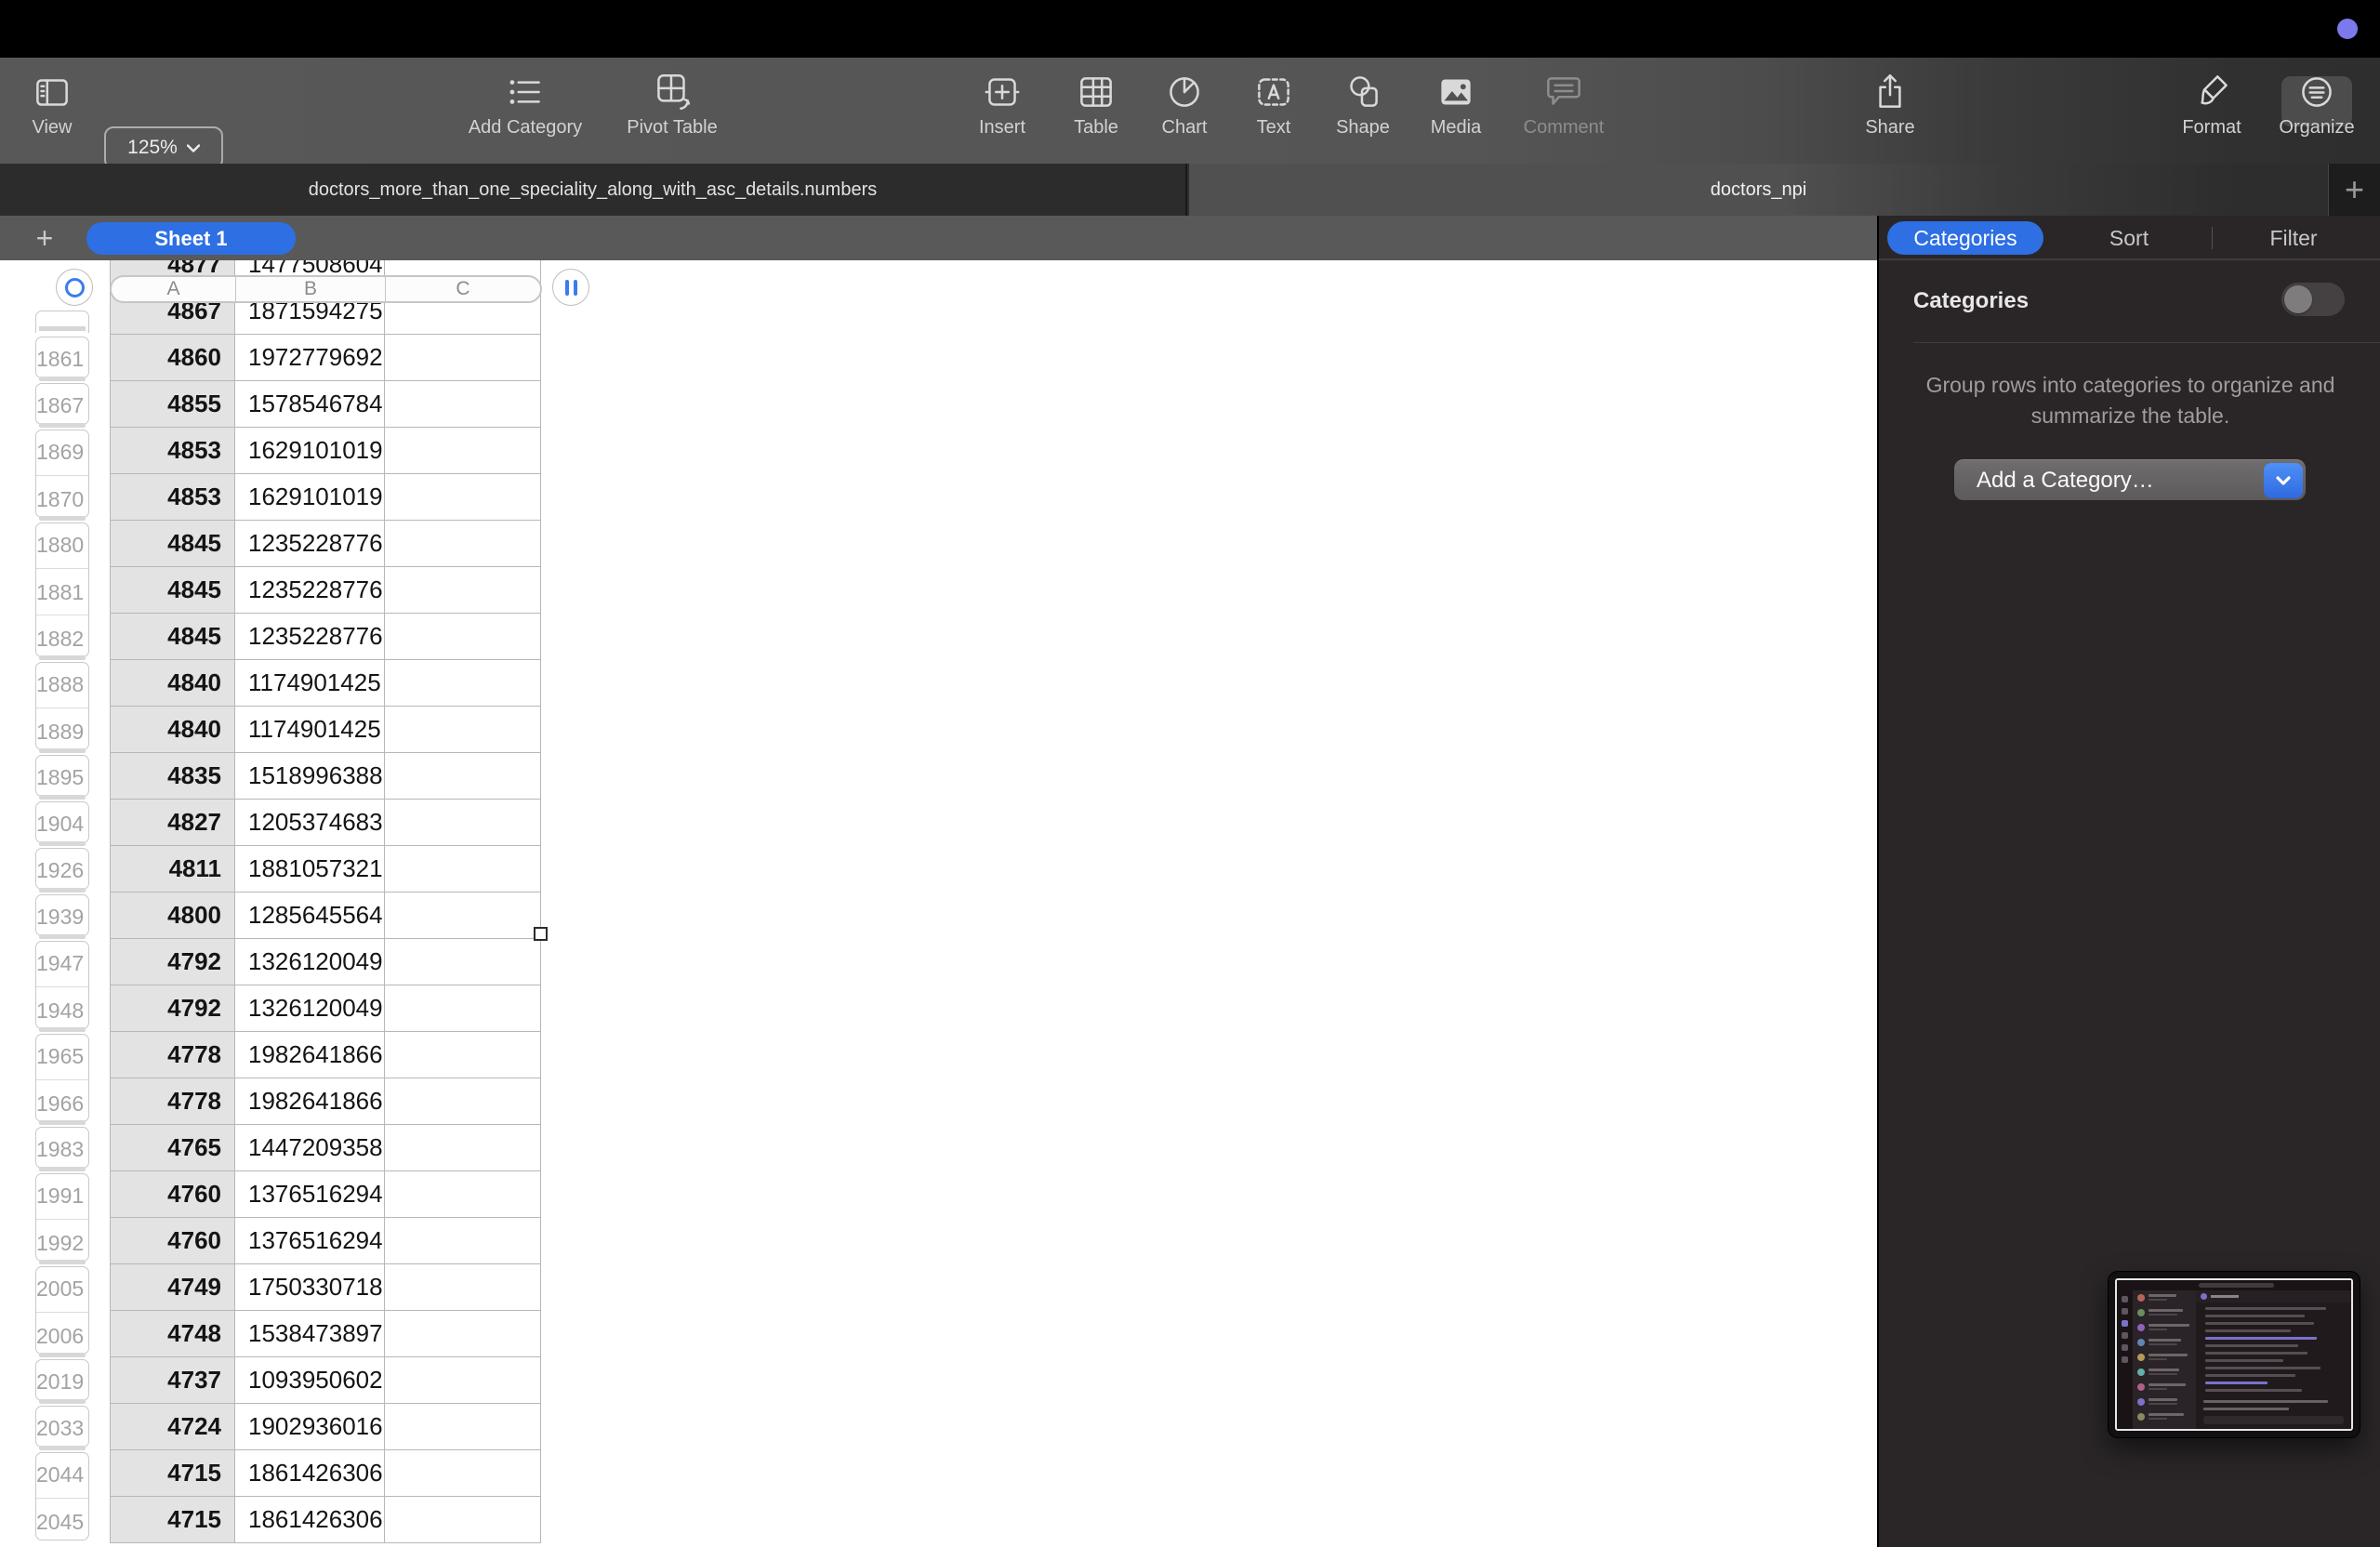 The image size is (2380, 1547). I want to click on row-number: 1870, so click(62, 496).